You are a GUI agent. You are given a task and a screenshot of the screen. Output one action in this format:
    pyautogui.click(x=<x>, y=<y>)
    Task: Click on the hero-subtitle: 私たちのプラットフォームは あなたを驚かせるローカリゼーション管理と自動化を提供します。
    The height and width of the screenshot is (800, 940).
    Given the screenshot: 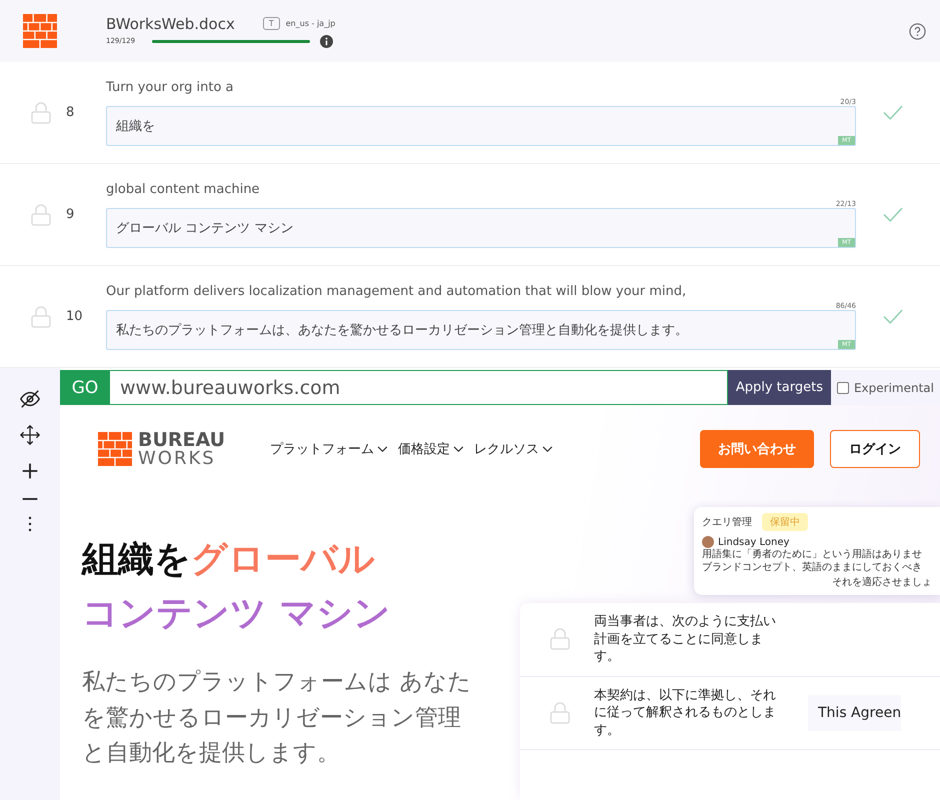 What is the action you would take?
    pyautogui.click(x=277, y=718)
    